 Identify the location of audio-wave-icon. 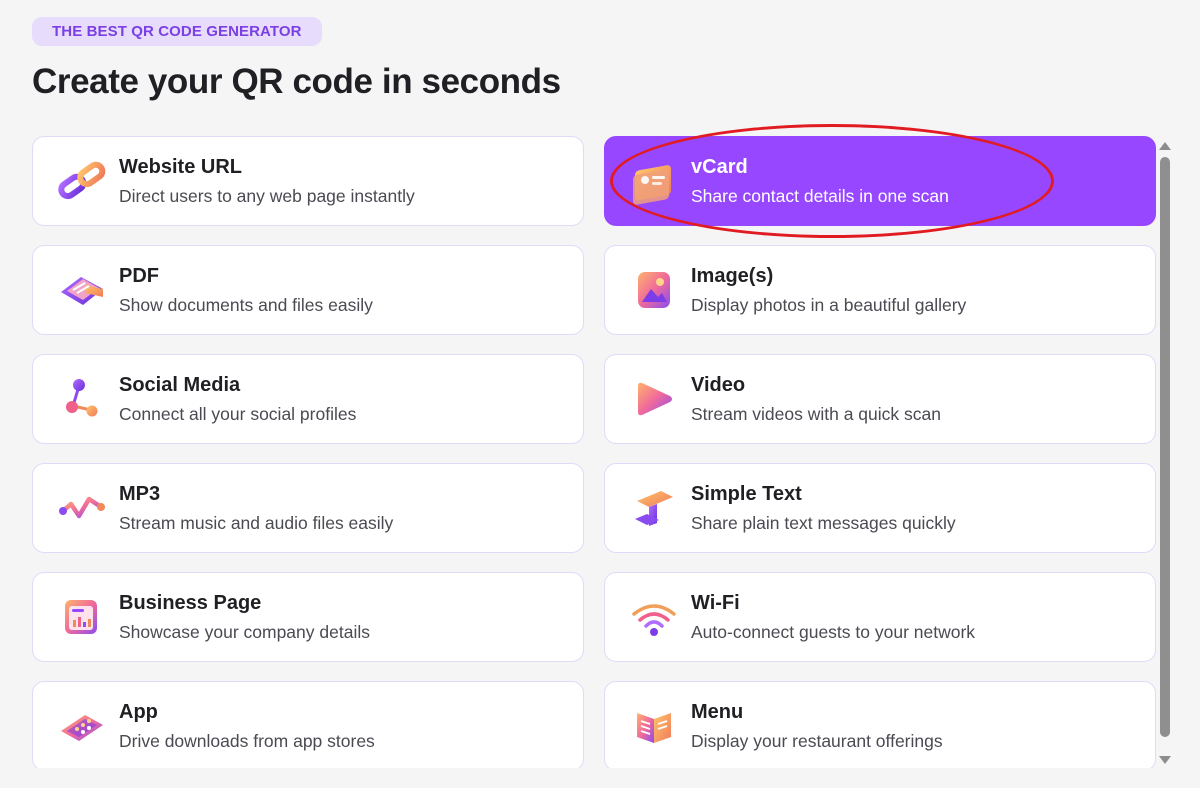
(82, 508).